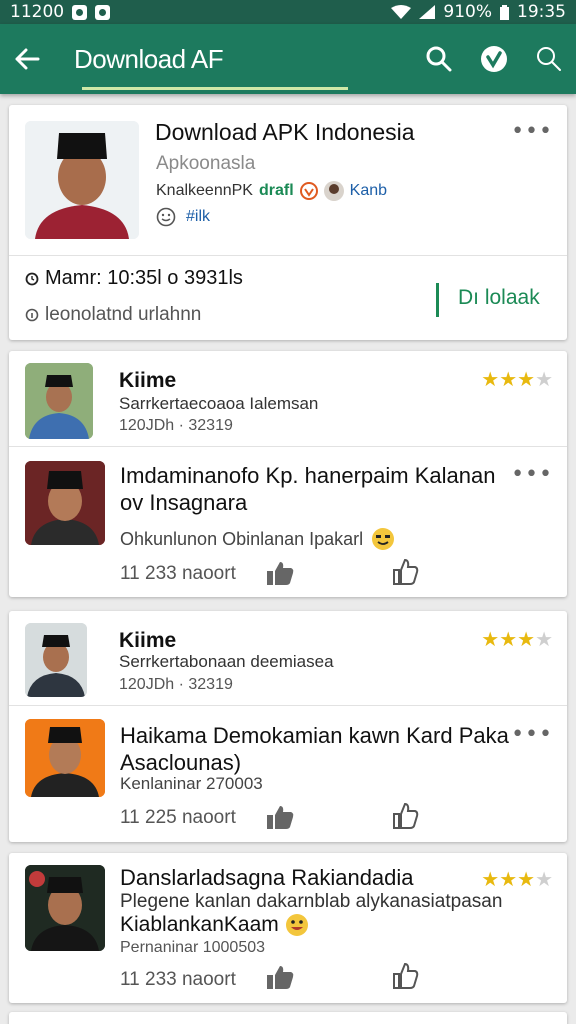 The width and height of the screenshot is (576, 1024). I want to click on profile-avatar, so click(82, 180).